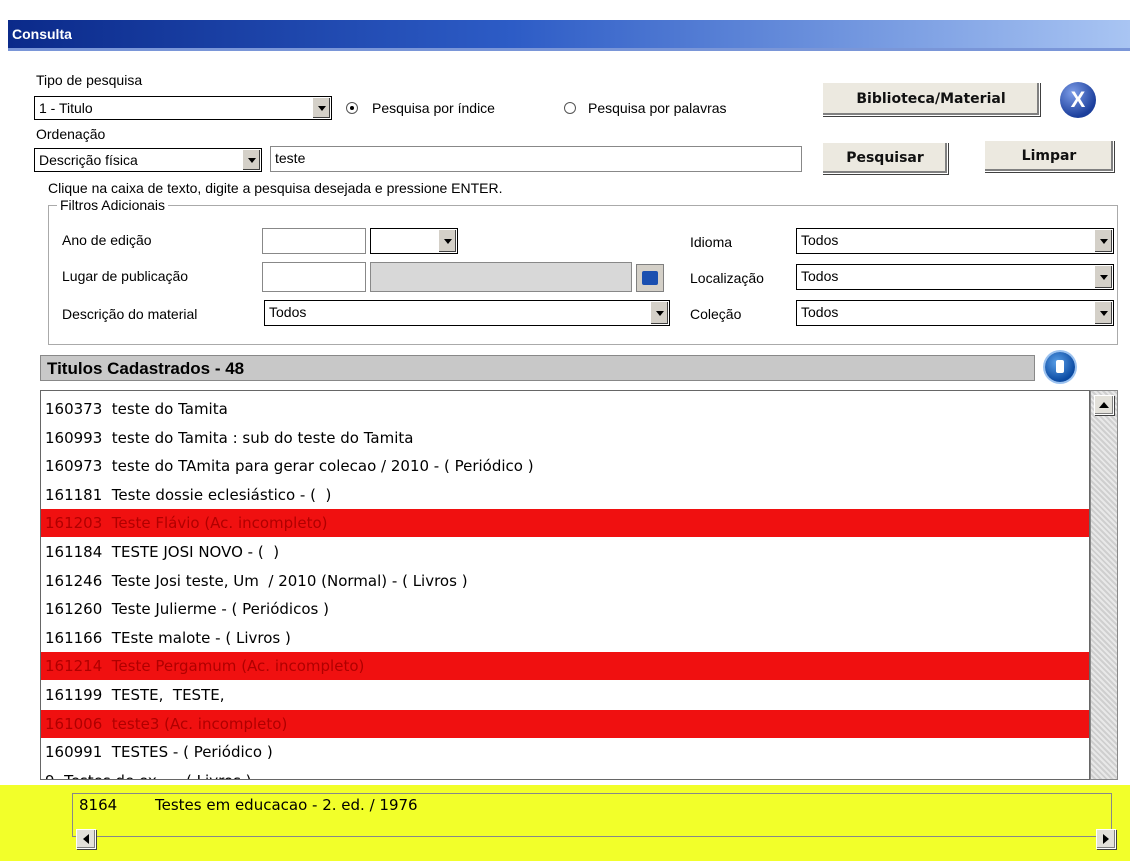 This screenshot has width=1130, height=861. Describe the element at coordinates (107, 240) in the screenshot. I see `edition-year-label: Ano de edição` at that location.